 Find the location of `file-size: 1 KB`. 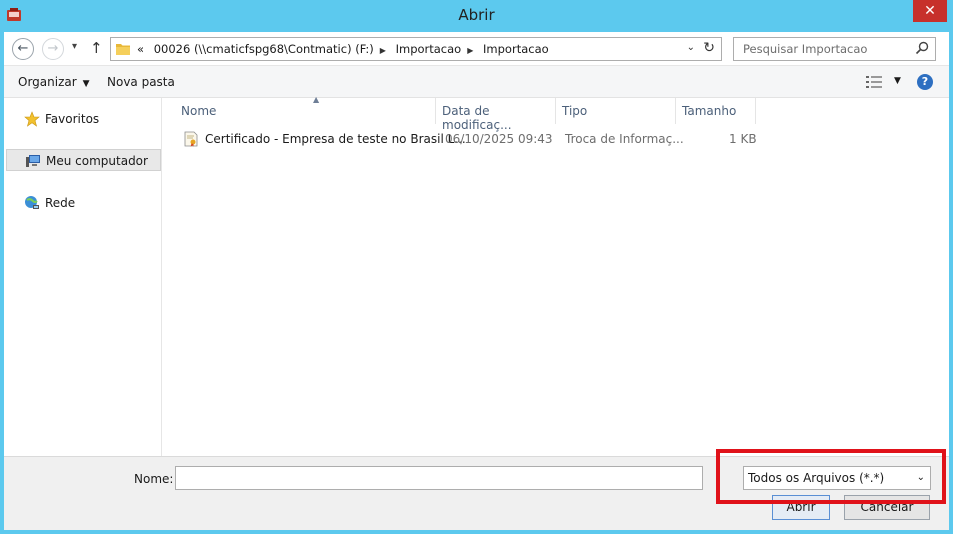

file-size: 1 KB is located at coordinates (743, 139).